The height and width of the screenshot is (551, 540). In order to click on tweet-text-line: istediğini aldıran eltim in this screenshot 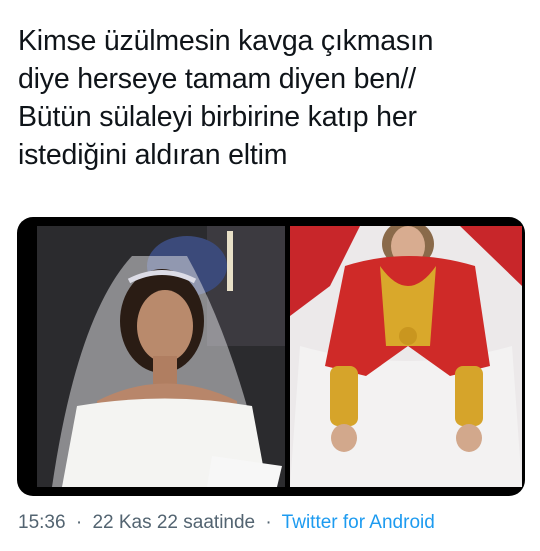, I will do `click(153, 155)`.